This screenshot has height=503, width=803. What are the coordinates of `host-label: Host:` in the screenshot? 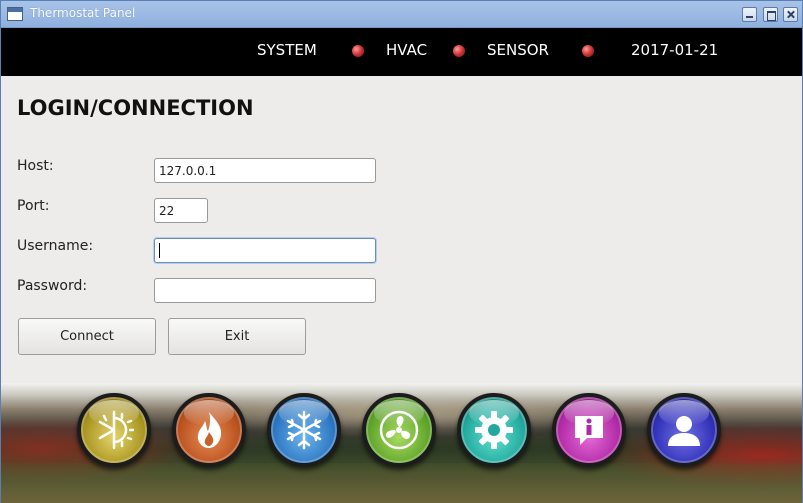 It's located at (35, 166).